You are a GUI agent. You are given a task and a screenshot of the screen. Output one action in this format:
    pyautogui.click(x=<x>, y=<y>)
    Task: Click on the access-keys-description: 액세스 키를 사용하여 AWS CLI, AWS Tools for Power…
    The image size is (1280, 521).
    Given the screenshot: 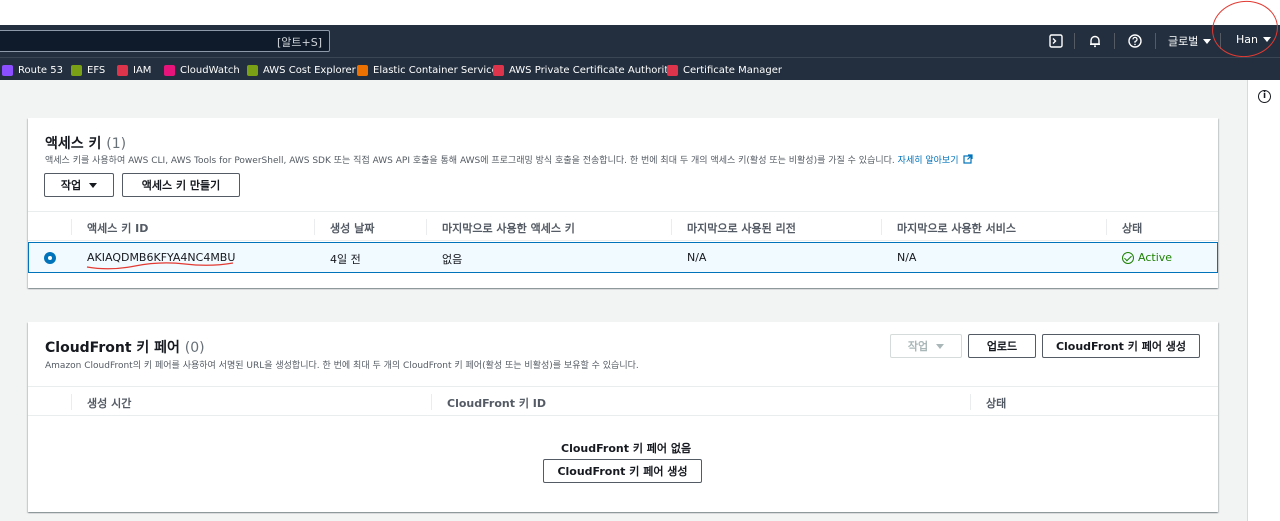 What is the action you would take?
    pyautogui.click(x=509, y=159)
    